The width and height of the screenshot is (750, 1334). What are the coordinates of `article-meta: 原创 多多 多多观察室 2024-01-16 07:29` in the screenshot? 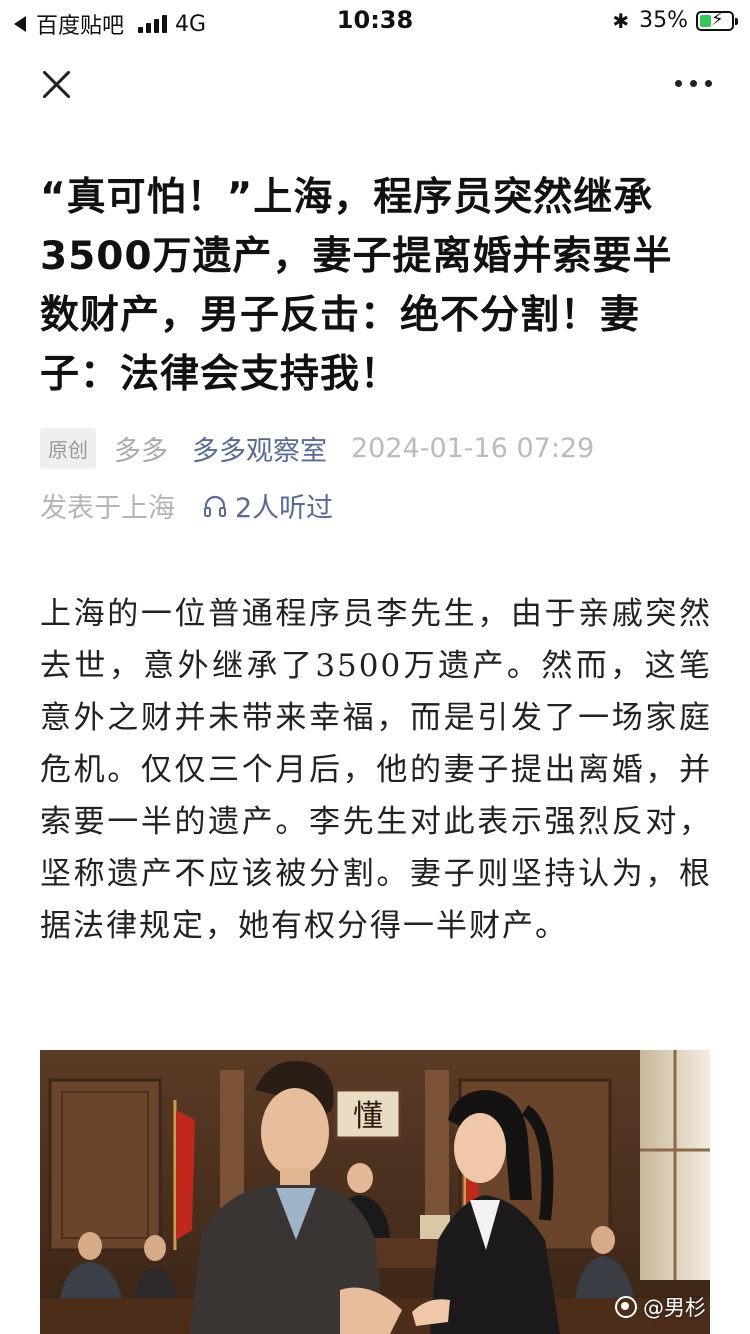 It's located at (317, 448).